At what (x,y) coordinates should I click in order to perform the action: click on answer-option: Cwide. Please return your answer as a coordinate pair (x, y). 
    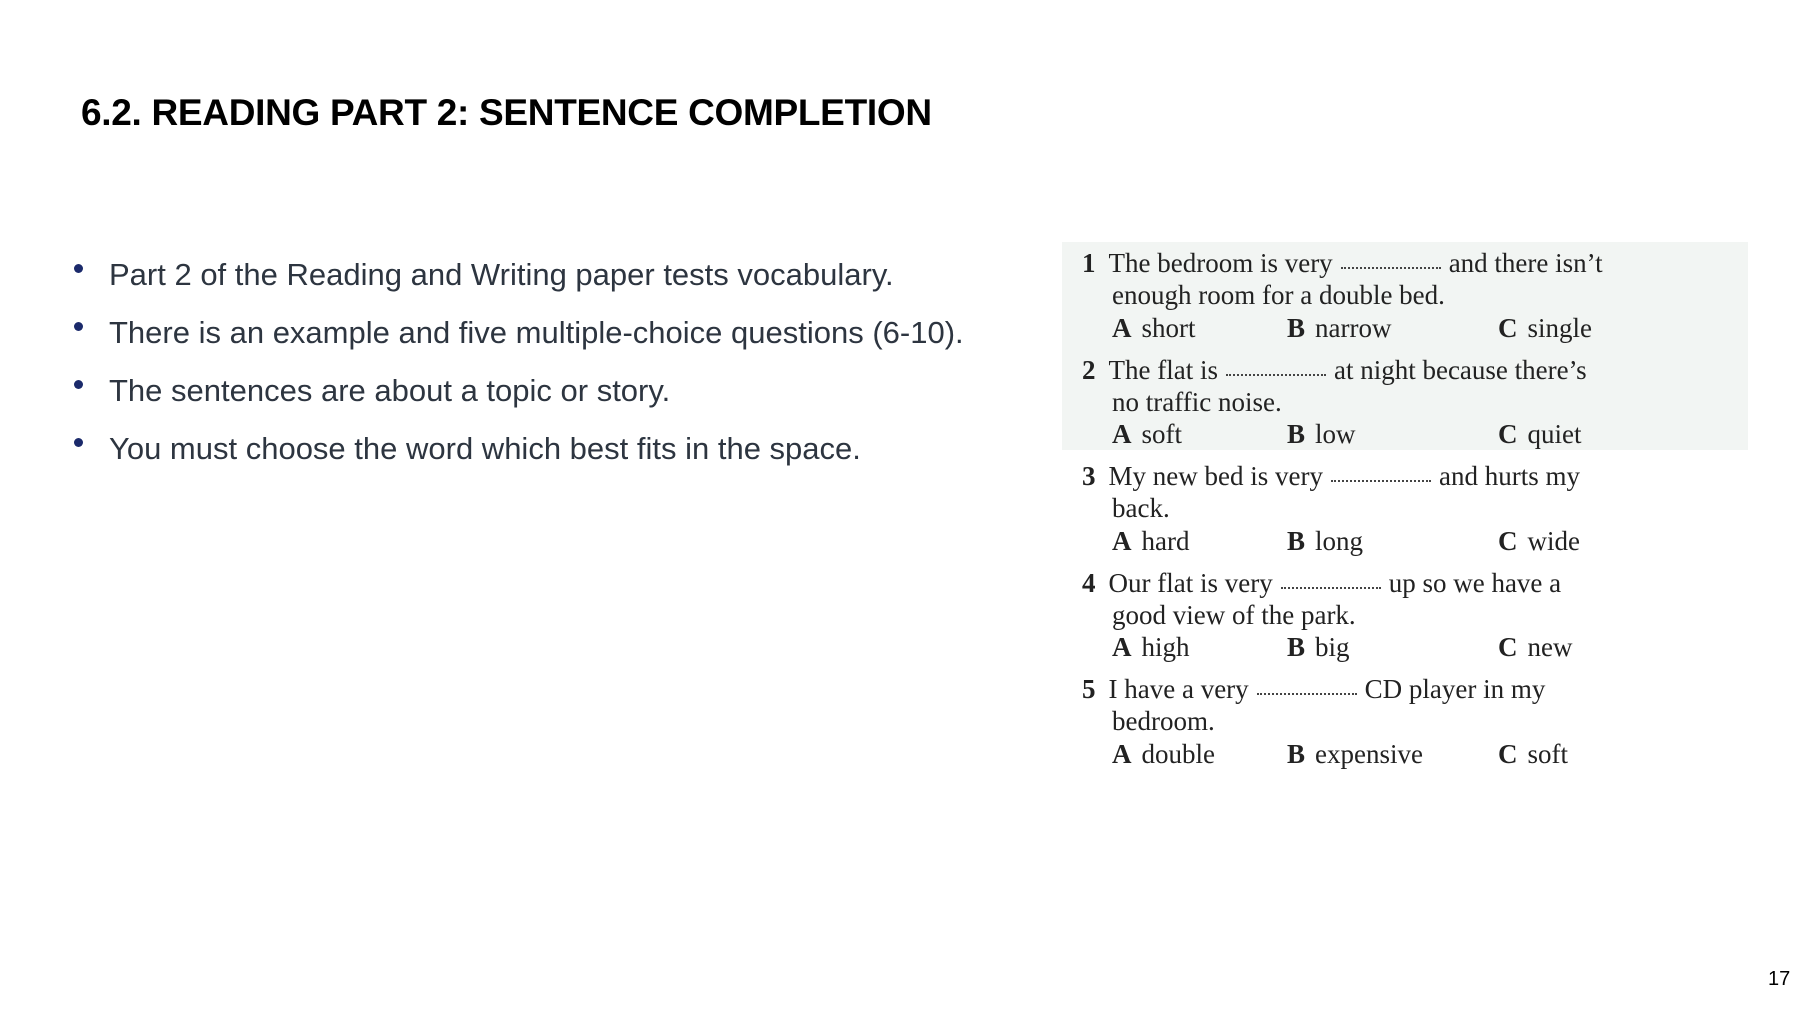
    Looking at the image, I should click on (1539, 541).